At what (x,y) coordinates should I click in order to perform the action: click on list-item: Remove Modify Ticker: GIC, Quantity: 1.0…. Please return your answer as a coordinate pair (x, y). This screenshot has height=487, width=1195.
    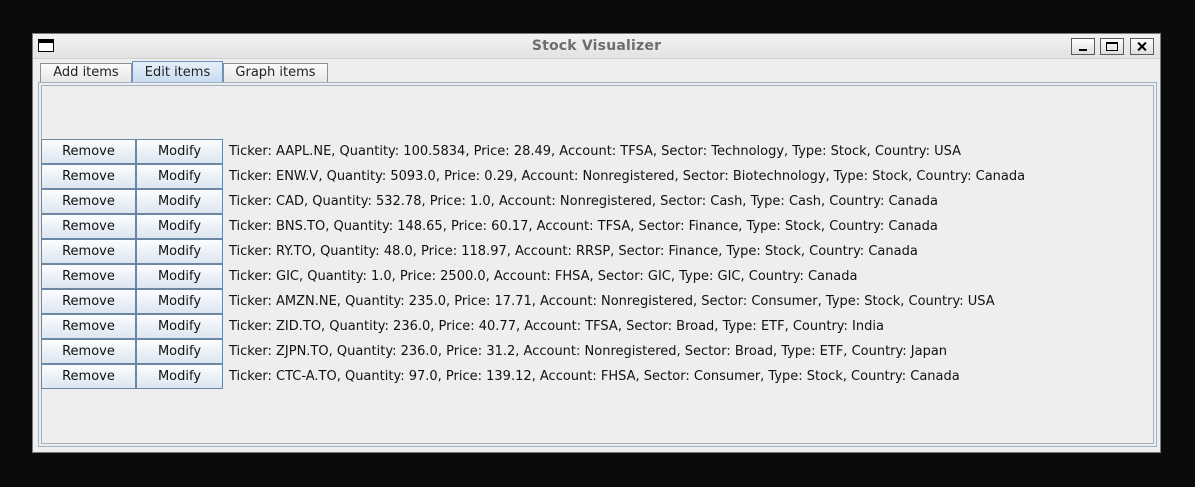
    Looking at the image, I should click on (596, 276).